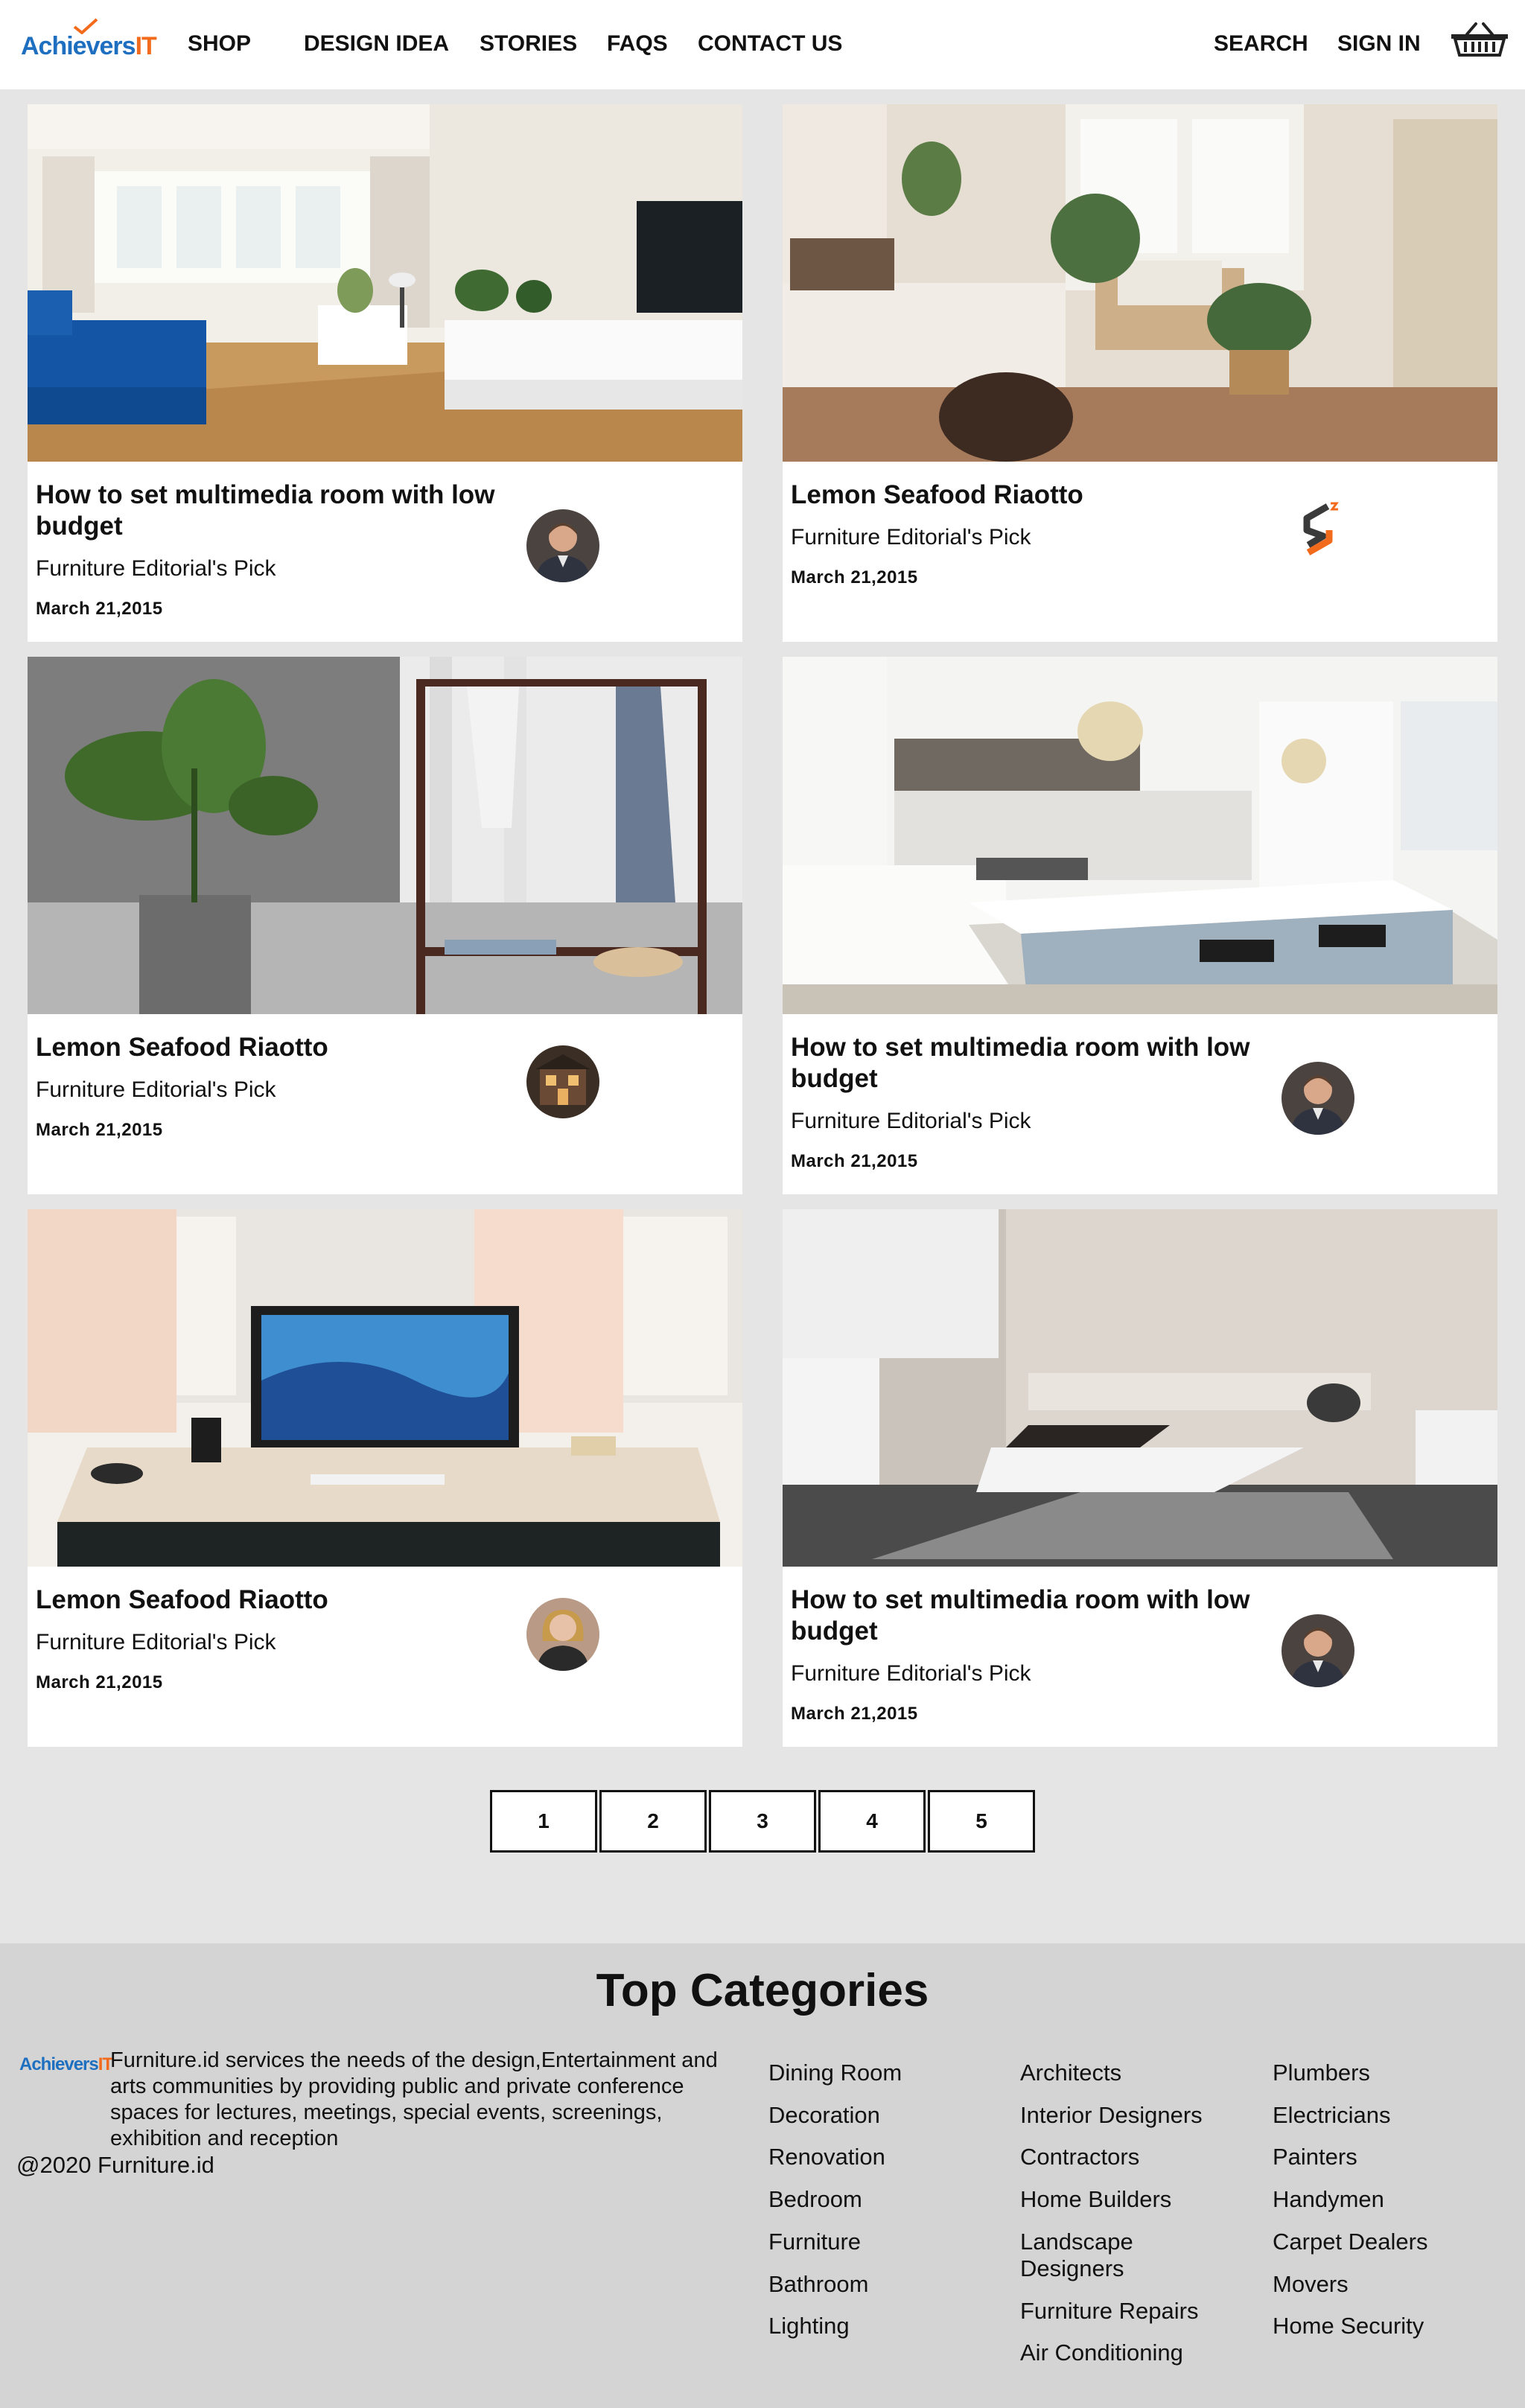  I want to click on achieversit-logo: AchieversIT, so click(89, 36).